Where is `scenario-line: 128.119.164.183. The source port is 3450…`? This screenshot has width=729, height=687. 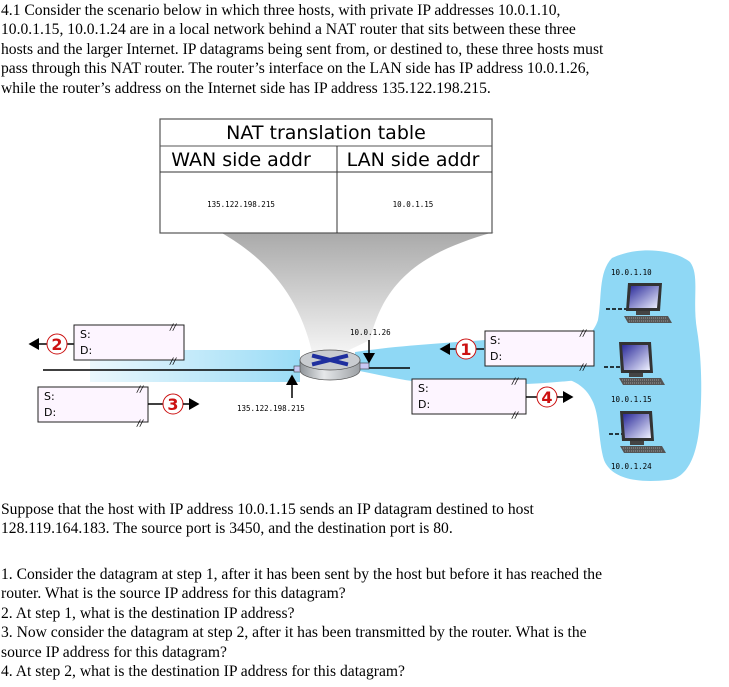 scenario-line: 128.119.164.183. The source port is 3450… is located at coordinates (227, 529).